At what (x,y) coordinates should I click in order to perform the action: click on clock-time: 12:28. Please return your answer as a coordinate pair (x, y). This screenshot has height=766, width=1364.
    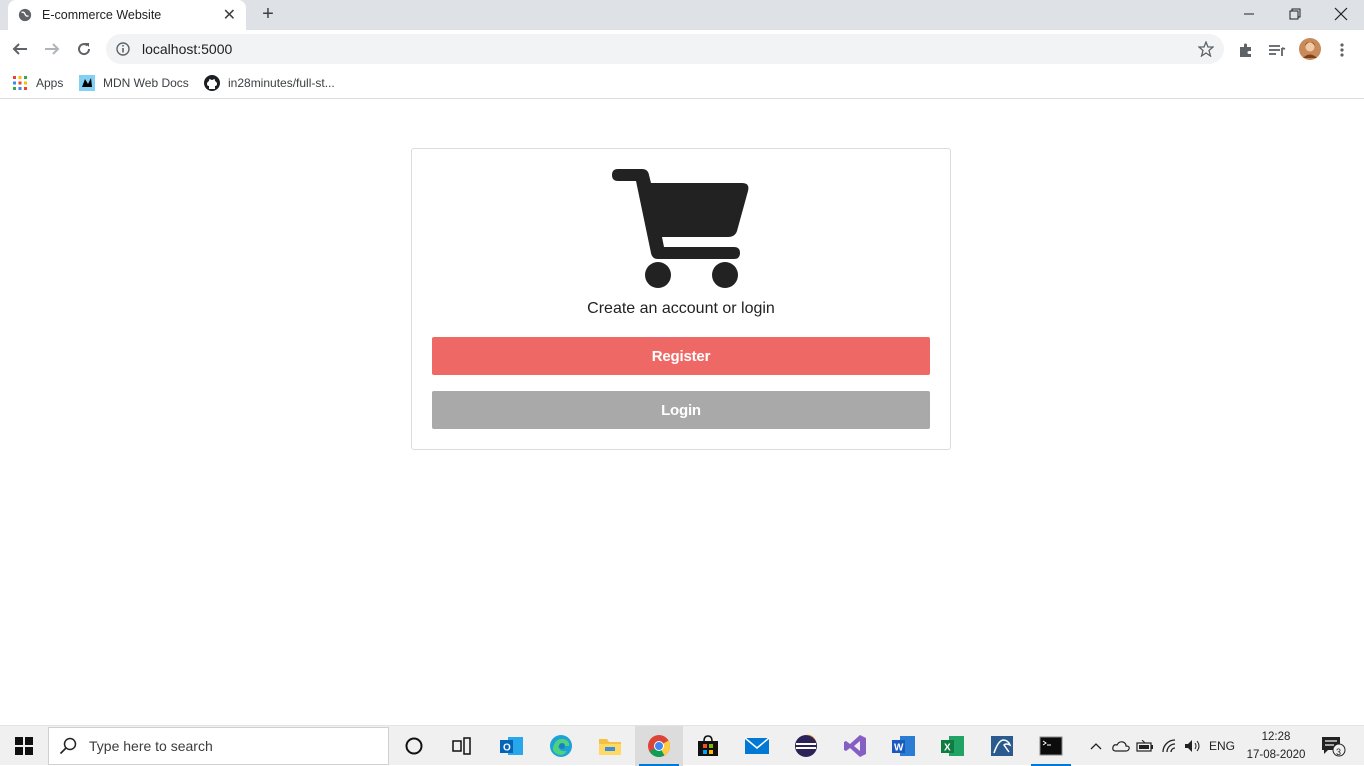
    Looking at the image, I should click on (1276, 737).